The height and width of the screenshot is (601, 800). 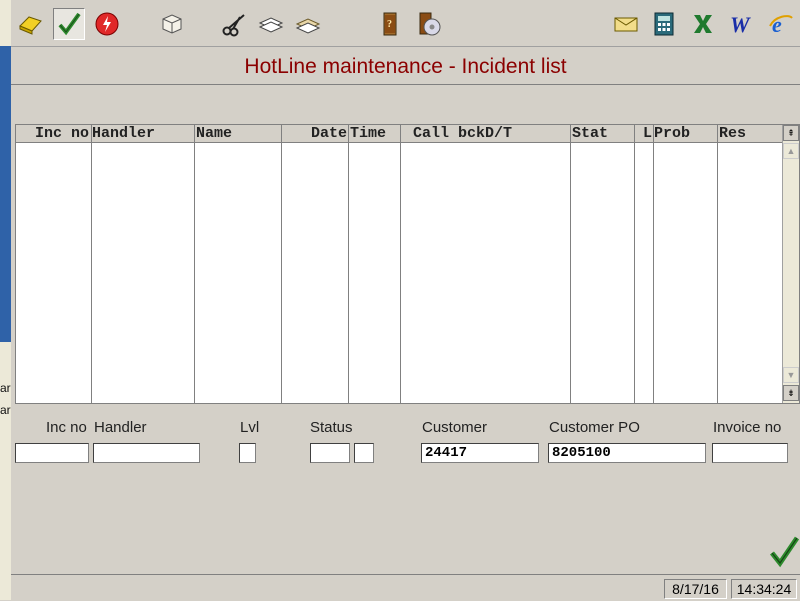 I want to click on svg-text: e, so click(x=777, y=24).